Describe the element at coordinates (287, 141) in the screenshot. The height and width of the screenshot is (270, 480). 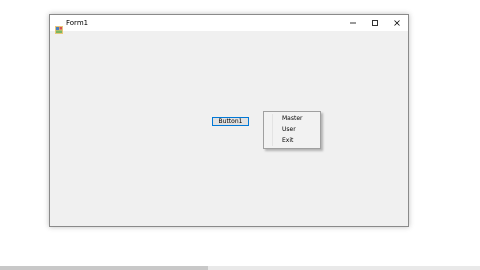
I see `menu-item-exit: Exit` at that location.